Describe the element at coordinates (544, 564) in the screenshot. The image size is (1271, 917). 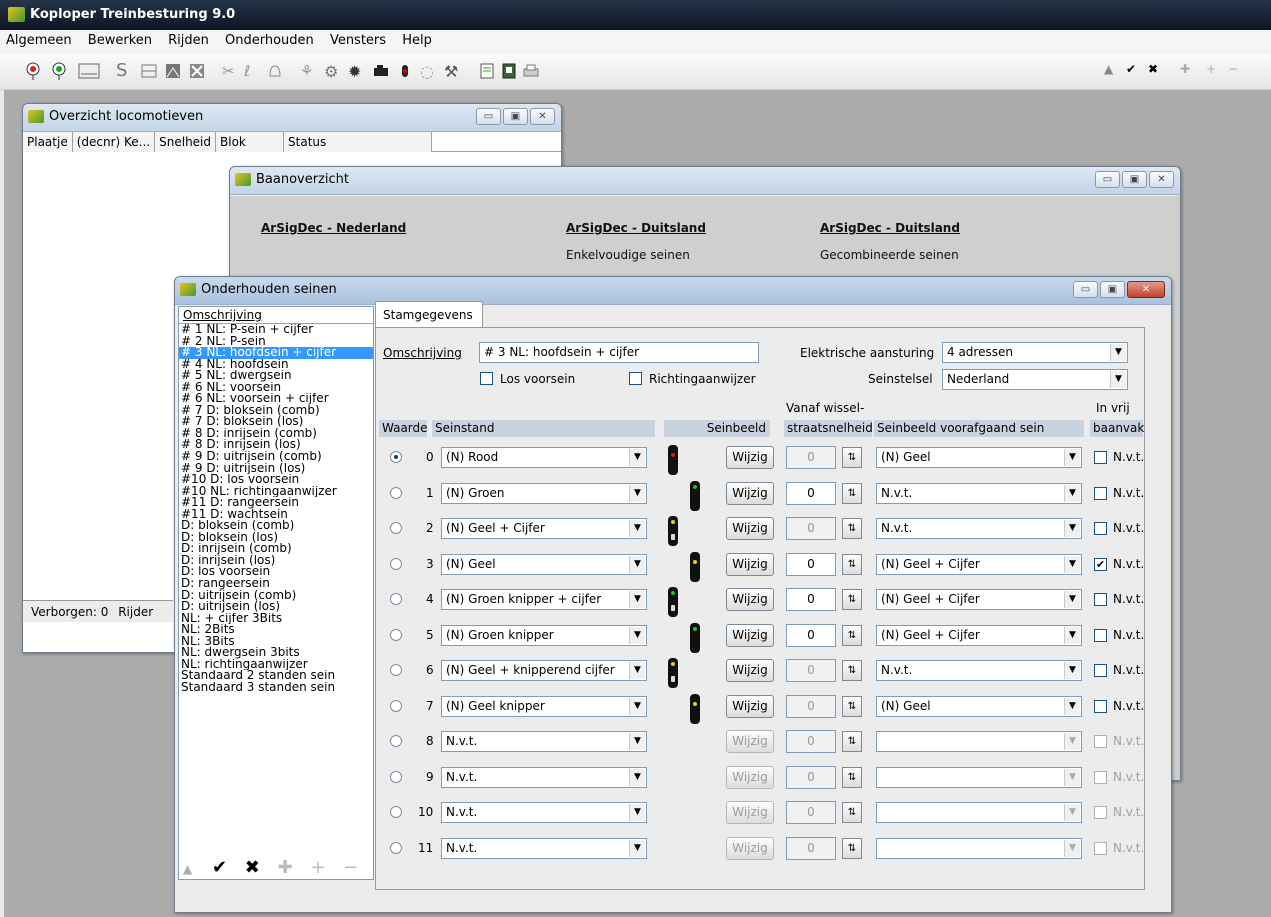
I see `row-seinstand-select: (N) Geel ▼` at that location.